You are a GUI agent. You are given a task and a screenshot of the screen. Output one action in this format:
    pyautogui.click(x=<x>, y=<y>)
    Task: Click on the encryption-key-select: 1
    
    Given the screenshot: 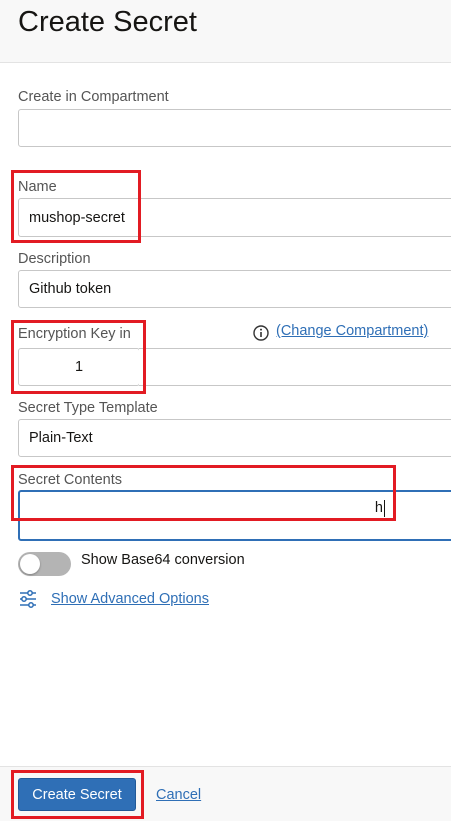 What is the action you would take?
    pyautogui.click(x=79, y=367)
    